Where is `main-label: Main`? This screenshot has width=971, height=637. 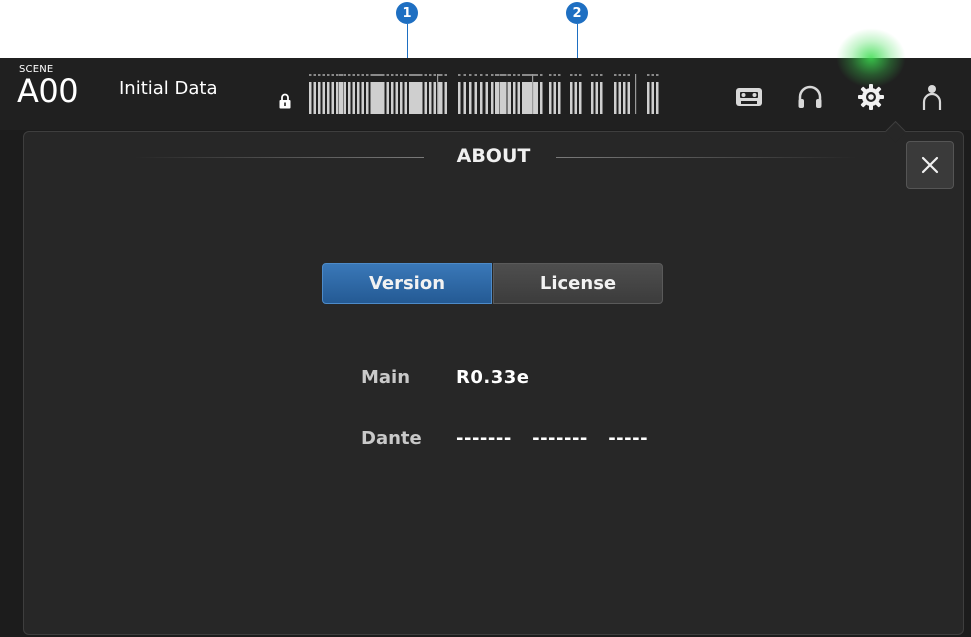
main-label: Main is located at coordinates (386, 377).